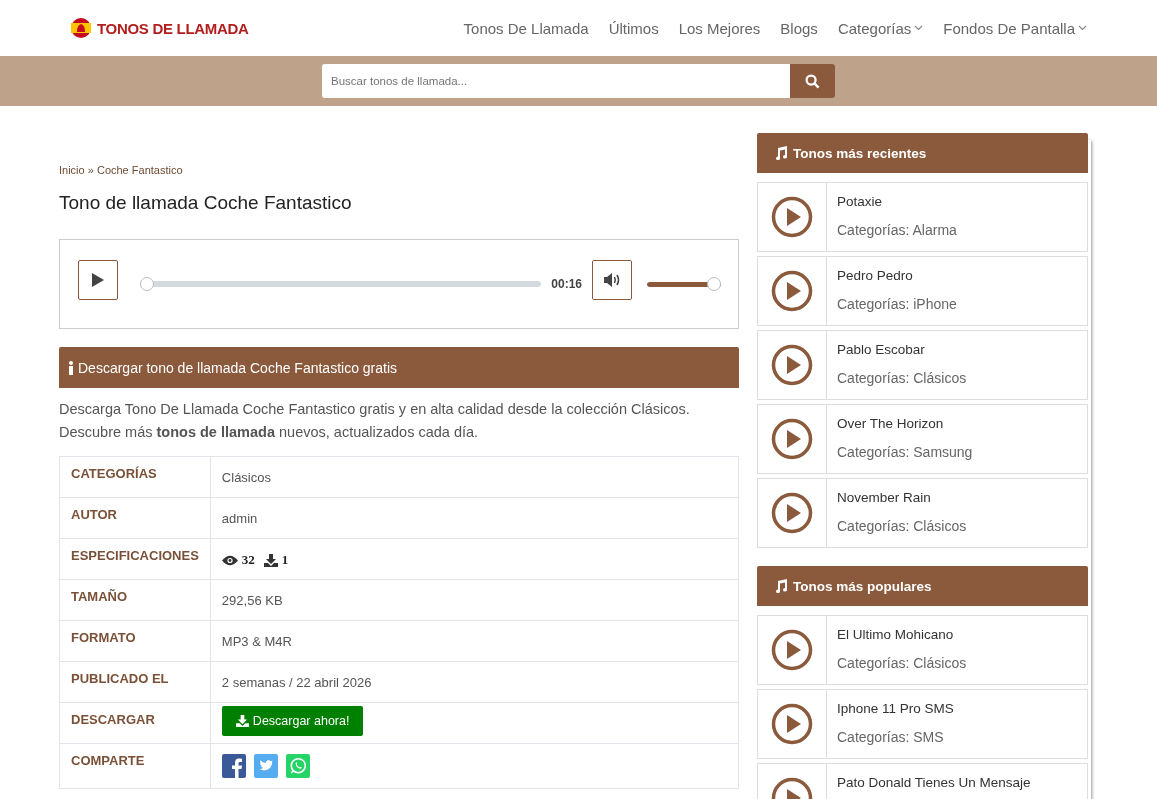 The height and width of the screenshot is (799, 1157). What do you see at coordinates (375, 421) in the screenshot?
I see `description-text: Descarga Tono De Llamada Coche Fantastico gratis y en alta calidad desde la colección Clásicos. Descubre más tonos de llamada nuevos, actualizados cada día.` at bounding box center [375, 421].